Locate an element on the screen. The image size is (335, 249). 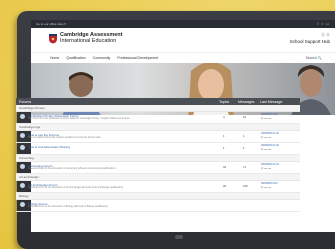
nav-home: Home is located at coordinates (54, 58).